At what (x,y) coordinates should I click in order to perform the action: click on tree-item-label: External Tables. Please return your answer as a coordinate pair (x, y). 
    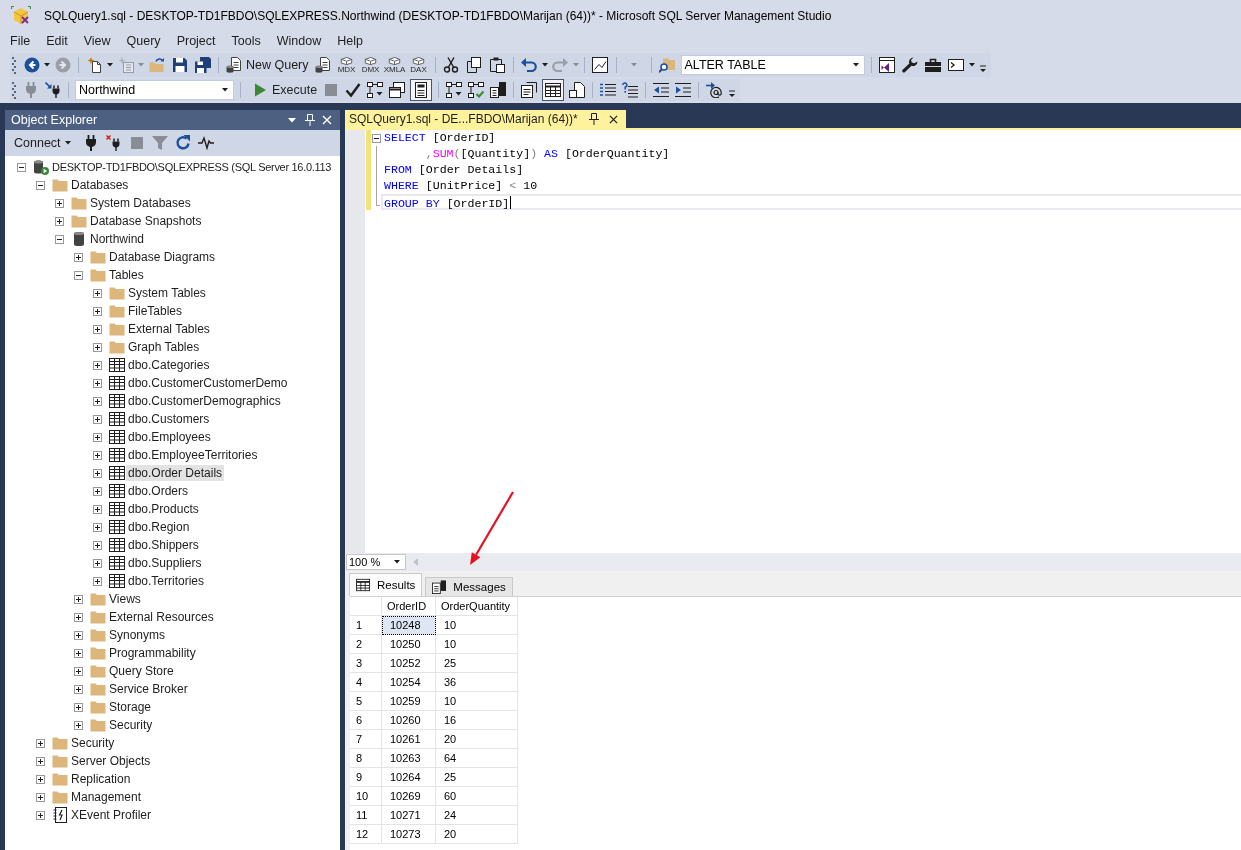
    Looking at the image, I should click on (169, 329).